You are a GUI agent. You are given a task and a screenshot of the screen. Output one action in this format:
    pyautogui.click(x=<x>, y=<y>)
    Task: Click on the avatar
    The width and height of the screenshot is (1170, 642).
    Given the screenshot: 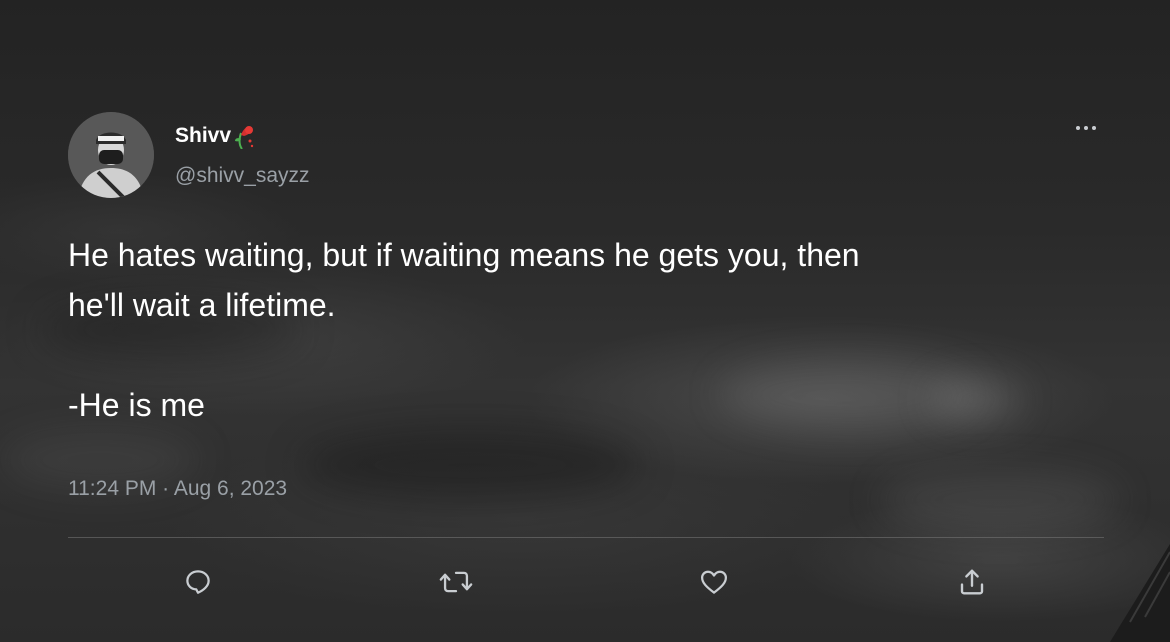 What is the action you would take?
    pyautogui.click(x=111, y=155)
    